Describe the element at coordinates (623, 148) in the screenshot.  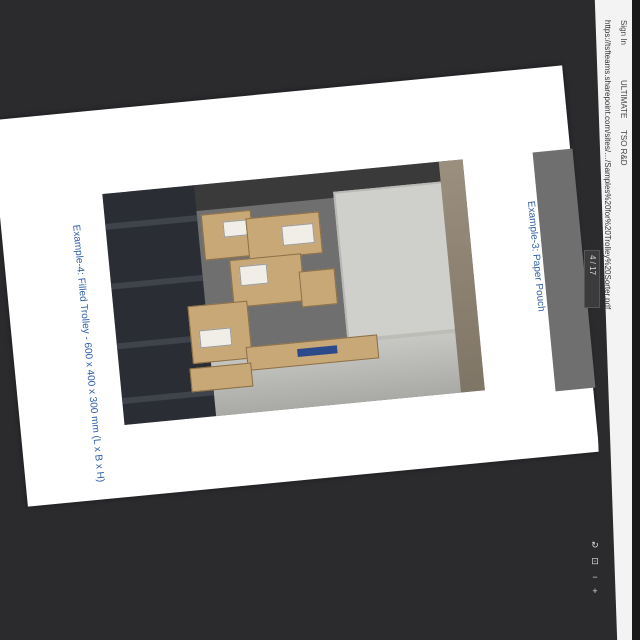
I see `tab-3: TSO R&D` at that location.